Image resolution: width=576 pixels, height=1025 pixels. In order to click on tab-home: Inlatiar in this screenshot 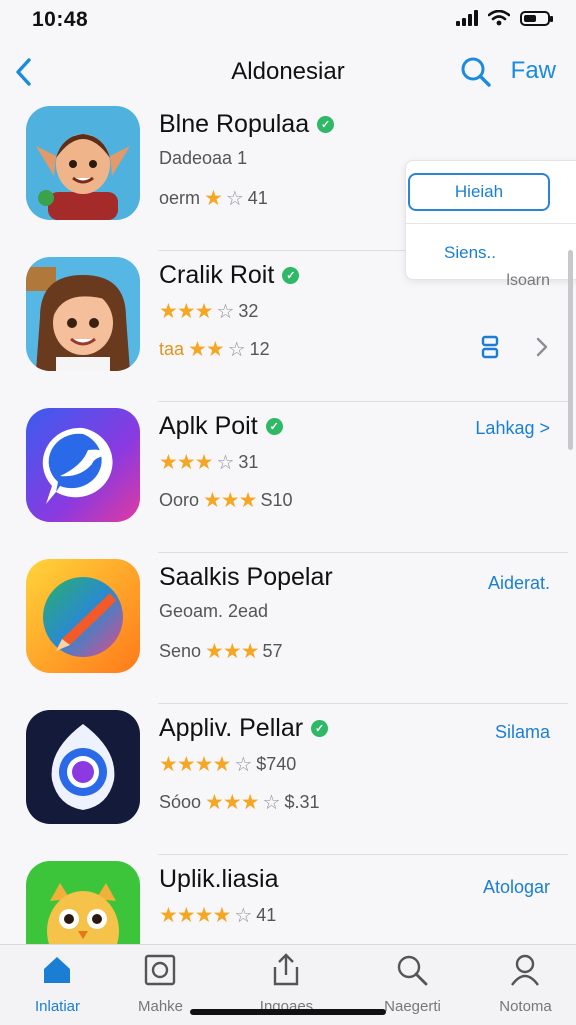, I will do `click(57, 985)`.